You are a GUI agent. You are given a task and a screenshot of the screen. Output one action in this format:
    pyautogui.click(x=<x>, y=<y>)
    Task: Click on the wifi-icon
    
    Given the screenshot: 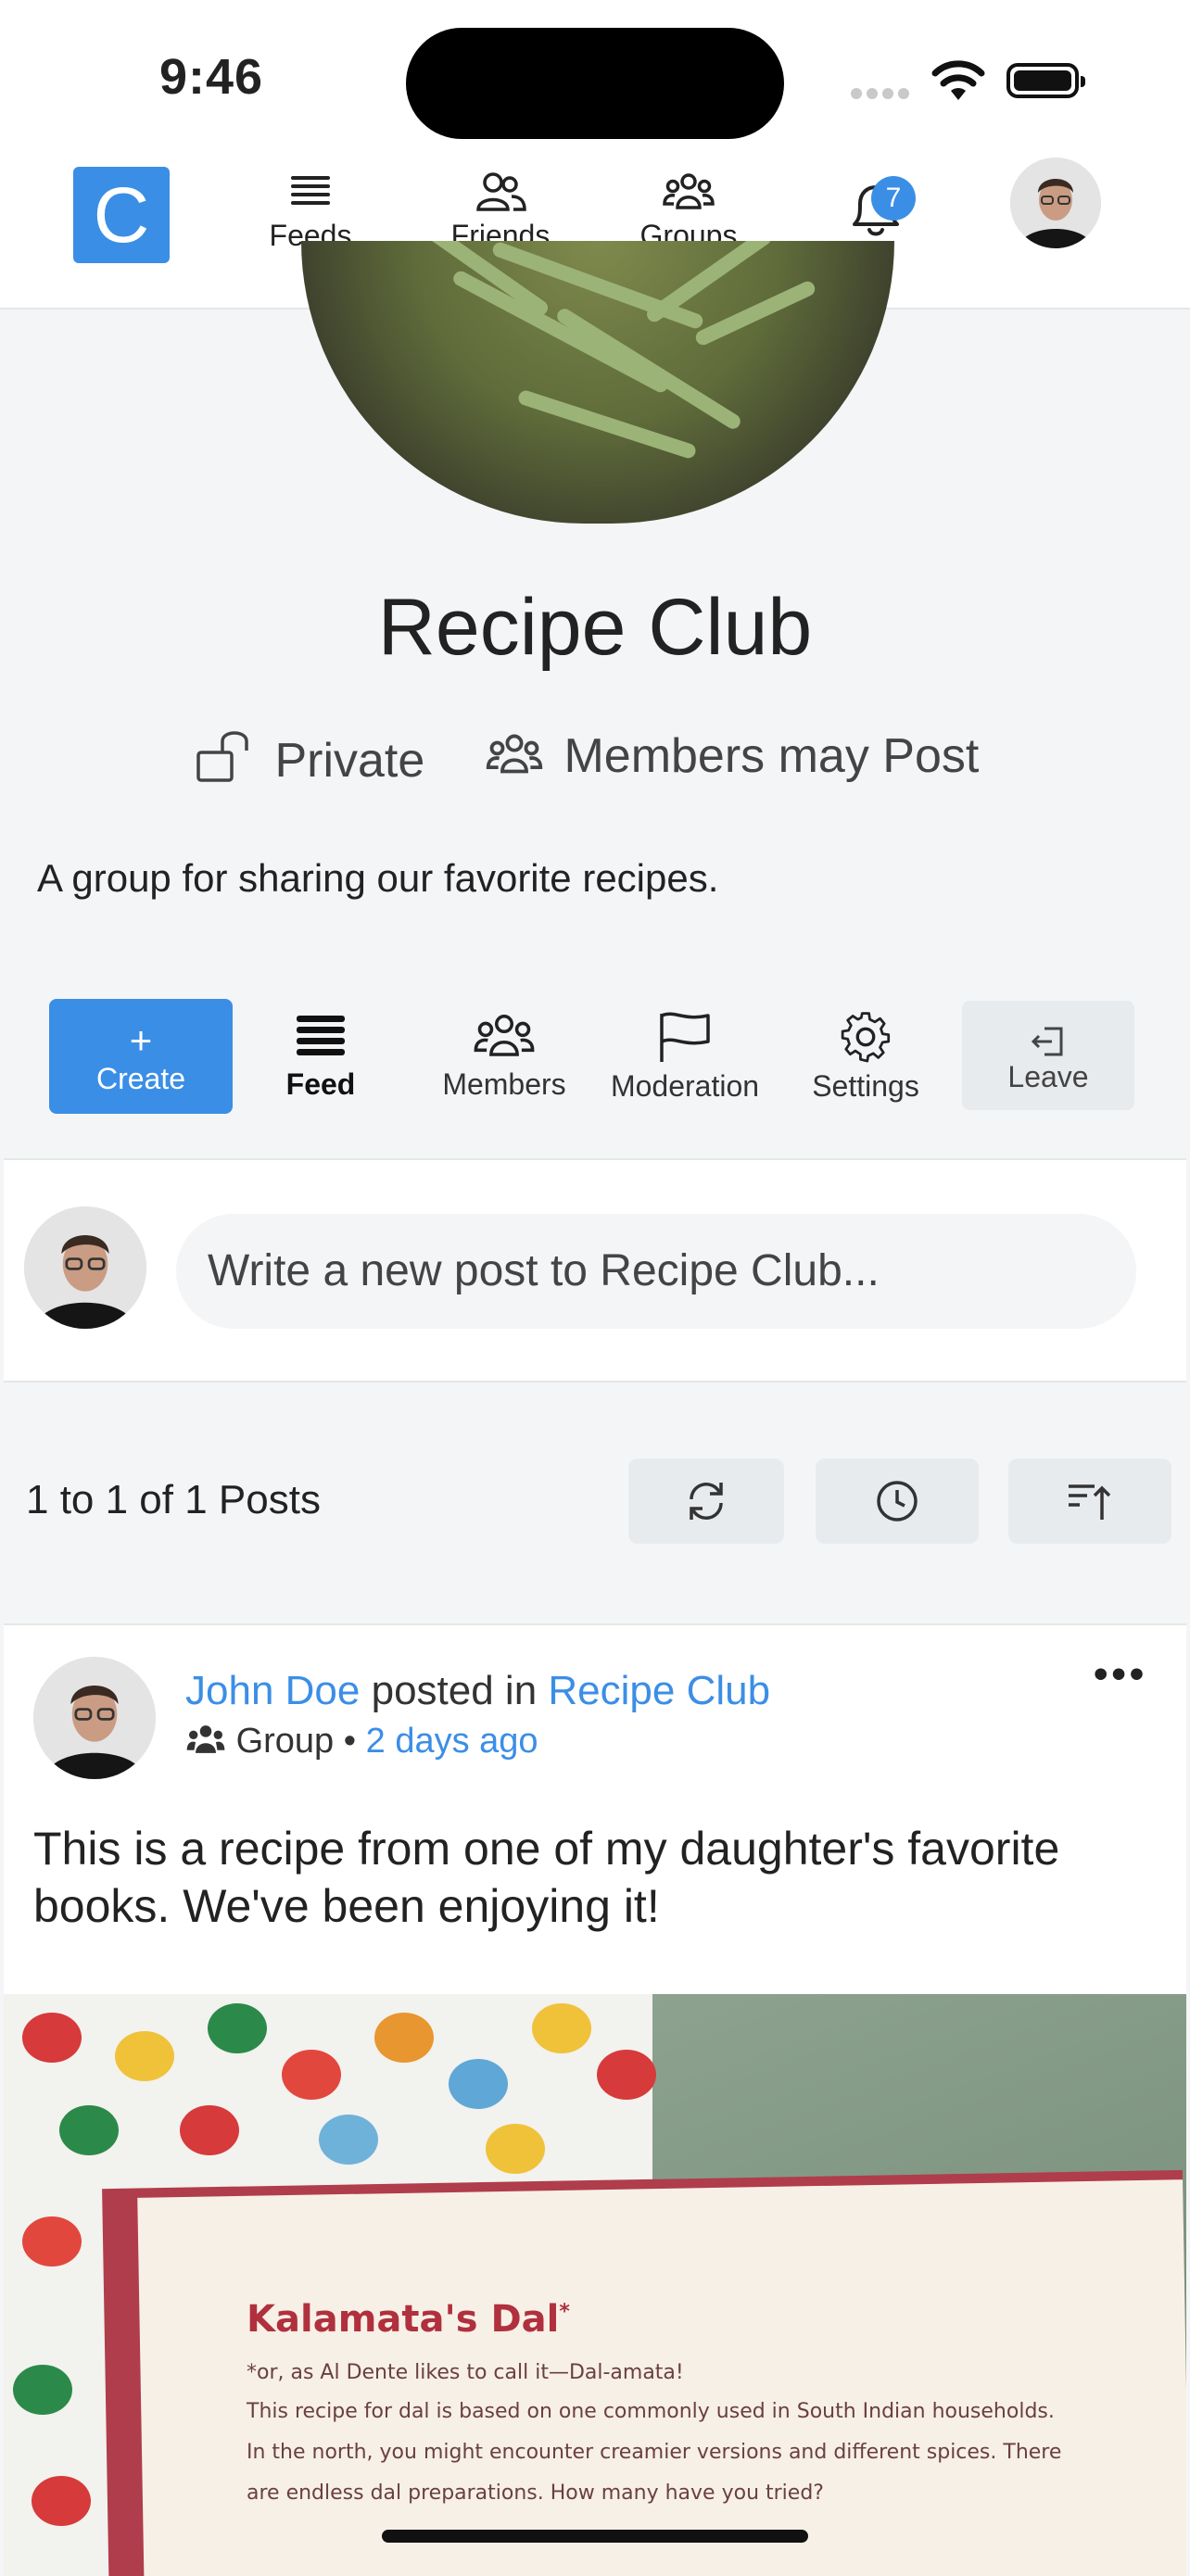 What is the action you would take?
    pyautogui.click(x=958, y=80)
    